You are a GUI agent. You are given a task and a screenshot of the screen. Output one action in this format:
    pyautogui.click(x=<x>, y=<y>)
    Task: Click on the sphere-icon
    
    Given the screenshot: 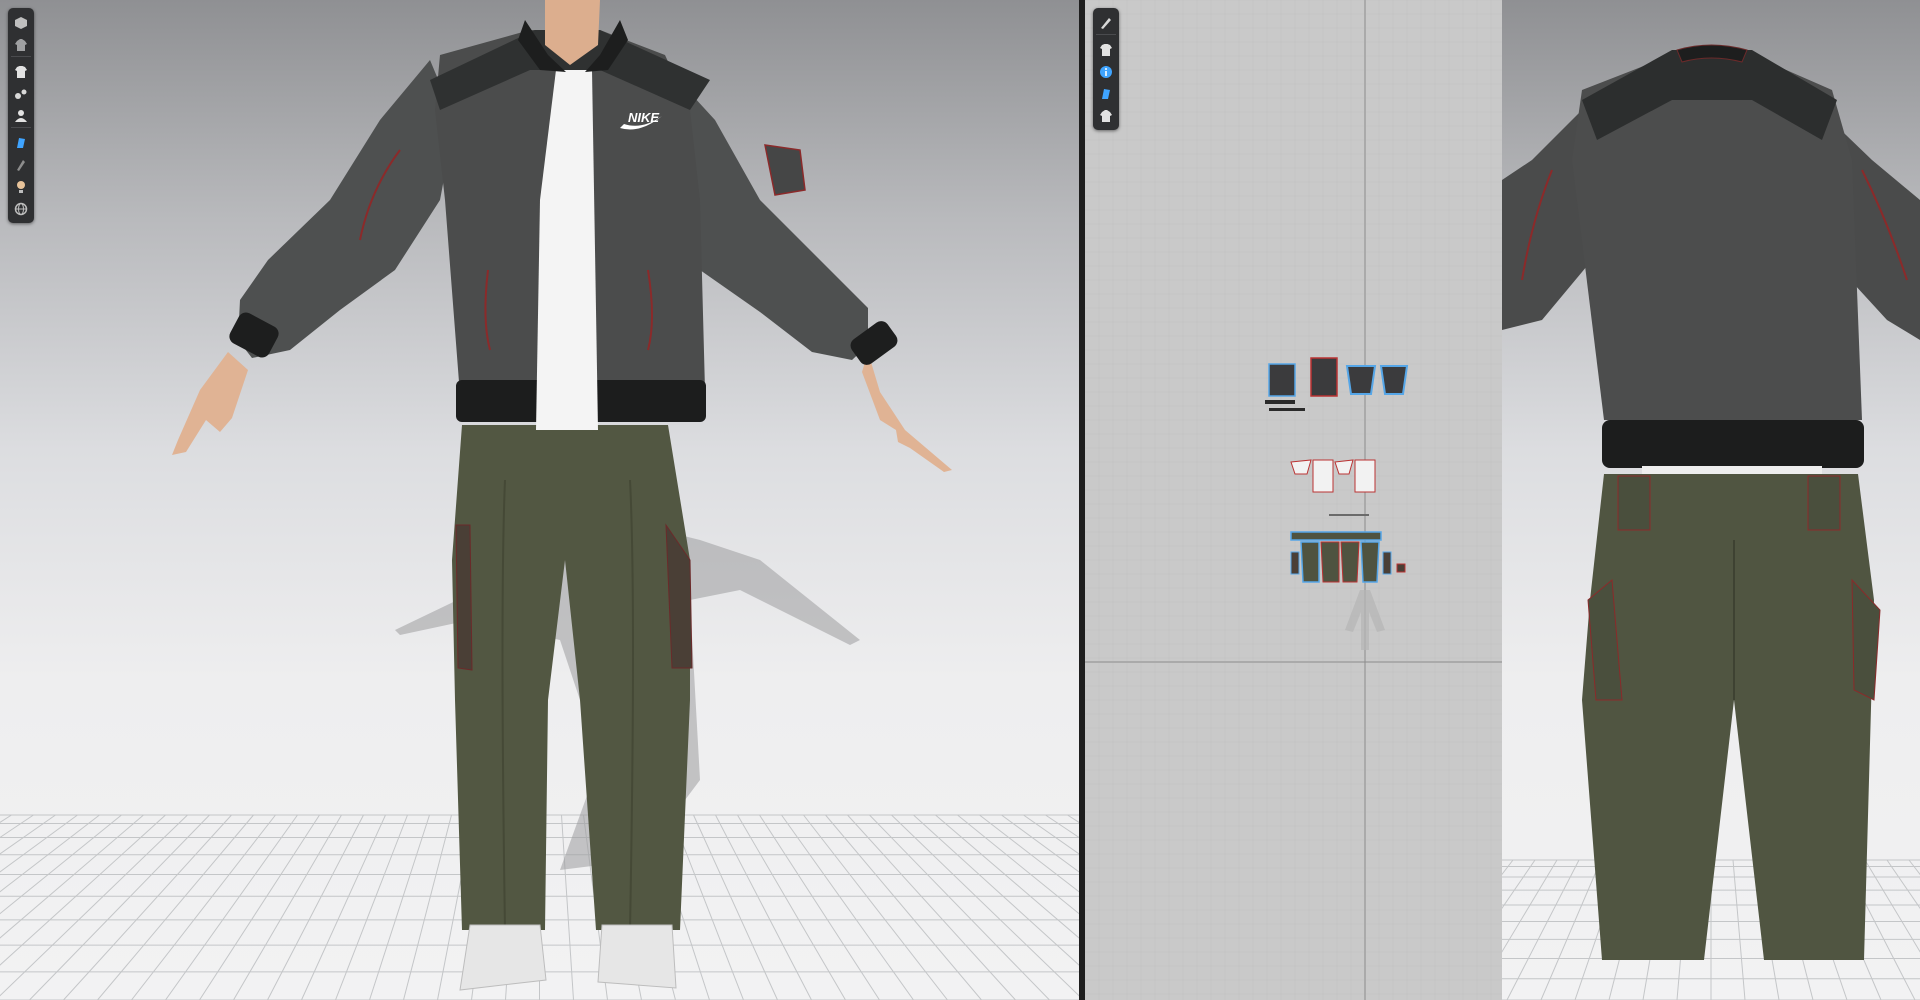 What is the action you would take?
    pyautogui.click(x=21, y=208)
    